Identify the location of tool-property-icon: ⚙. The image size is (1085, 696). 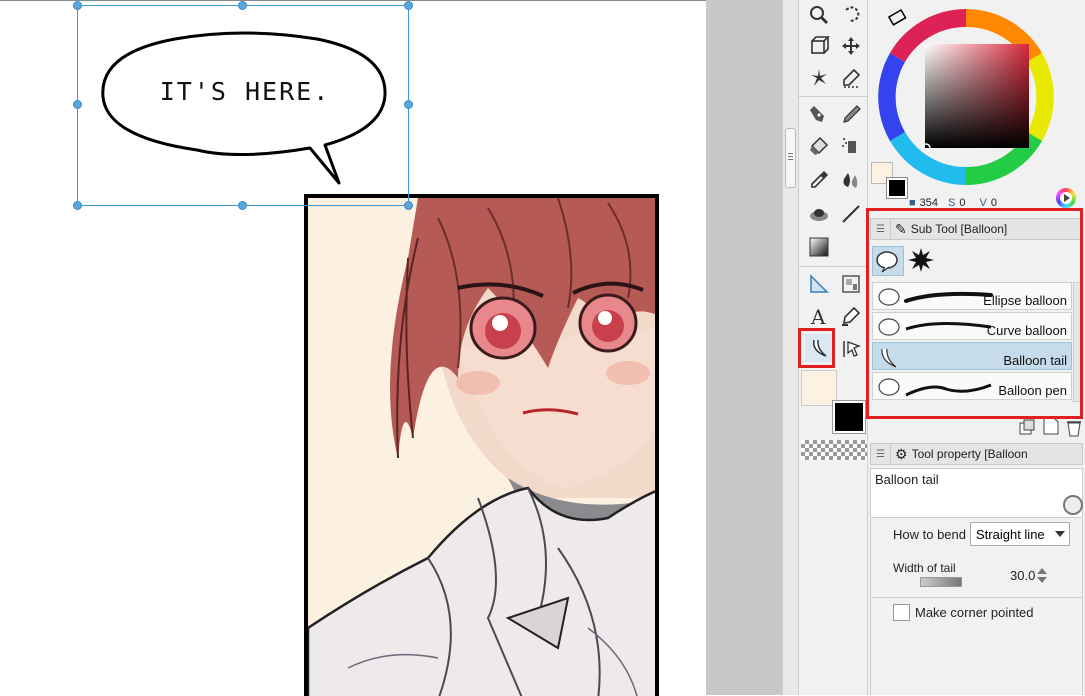
(901, 453).